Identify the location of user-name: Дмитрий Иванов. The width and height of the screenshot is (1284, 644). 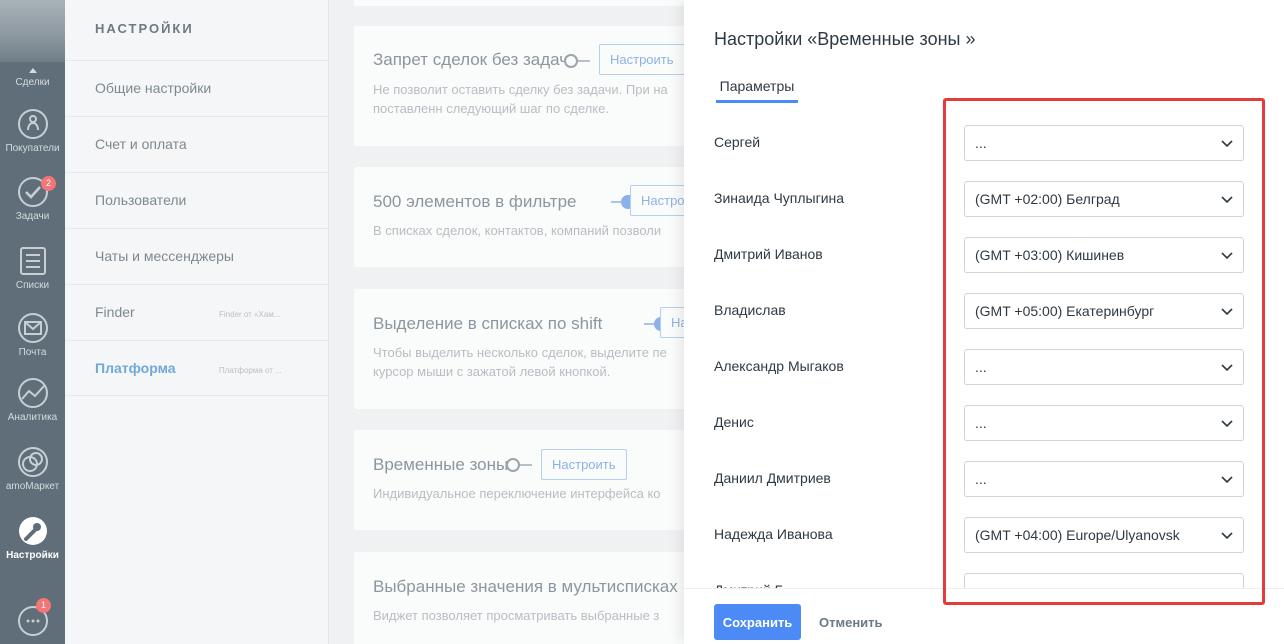
(768, 254).